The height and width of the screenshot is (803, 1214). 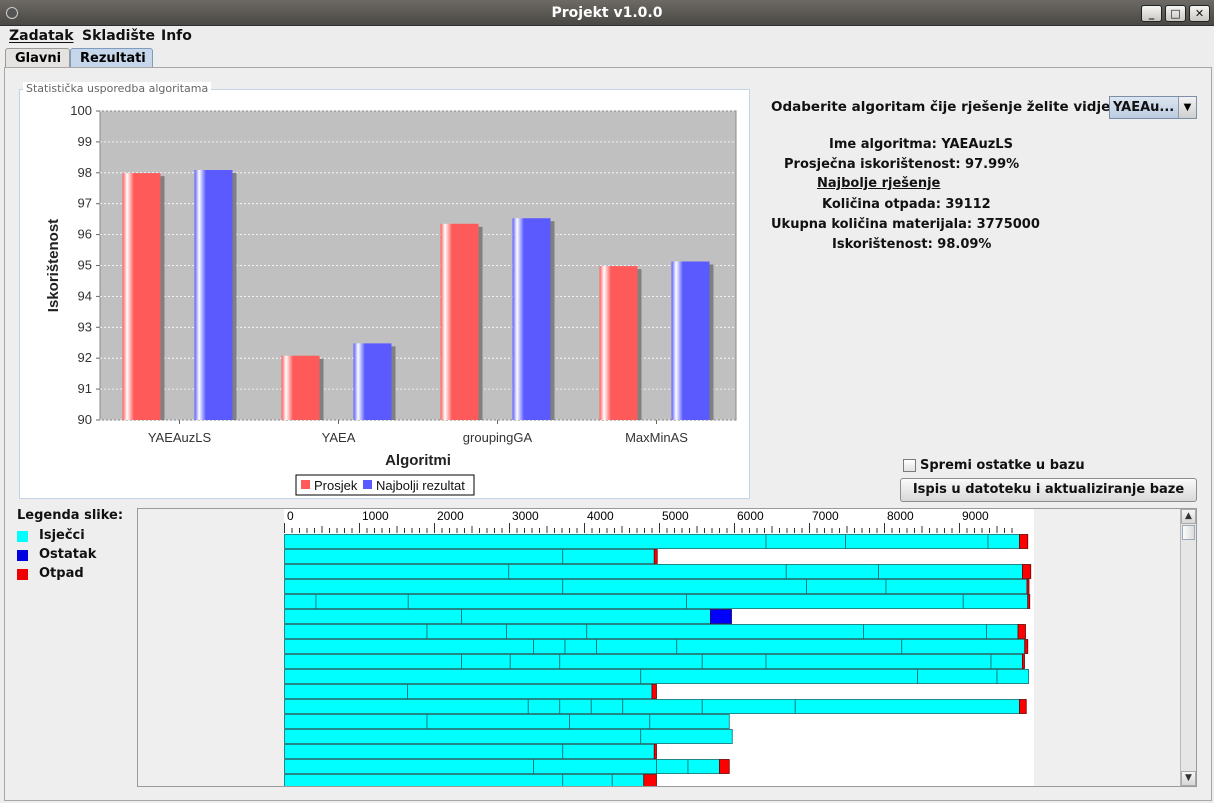 I want to click on y-tick-label: 91, so click(x=85, y=388).